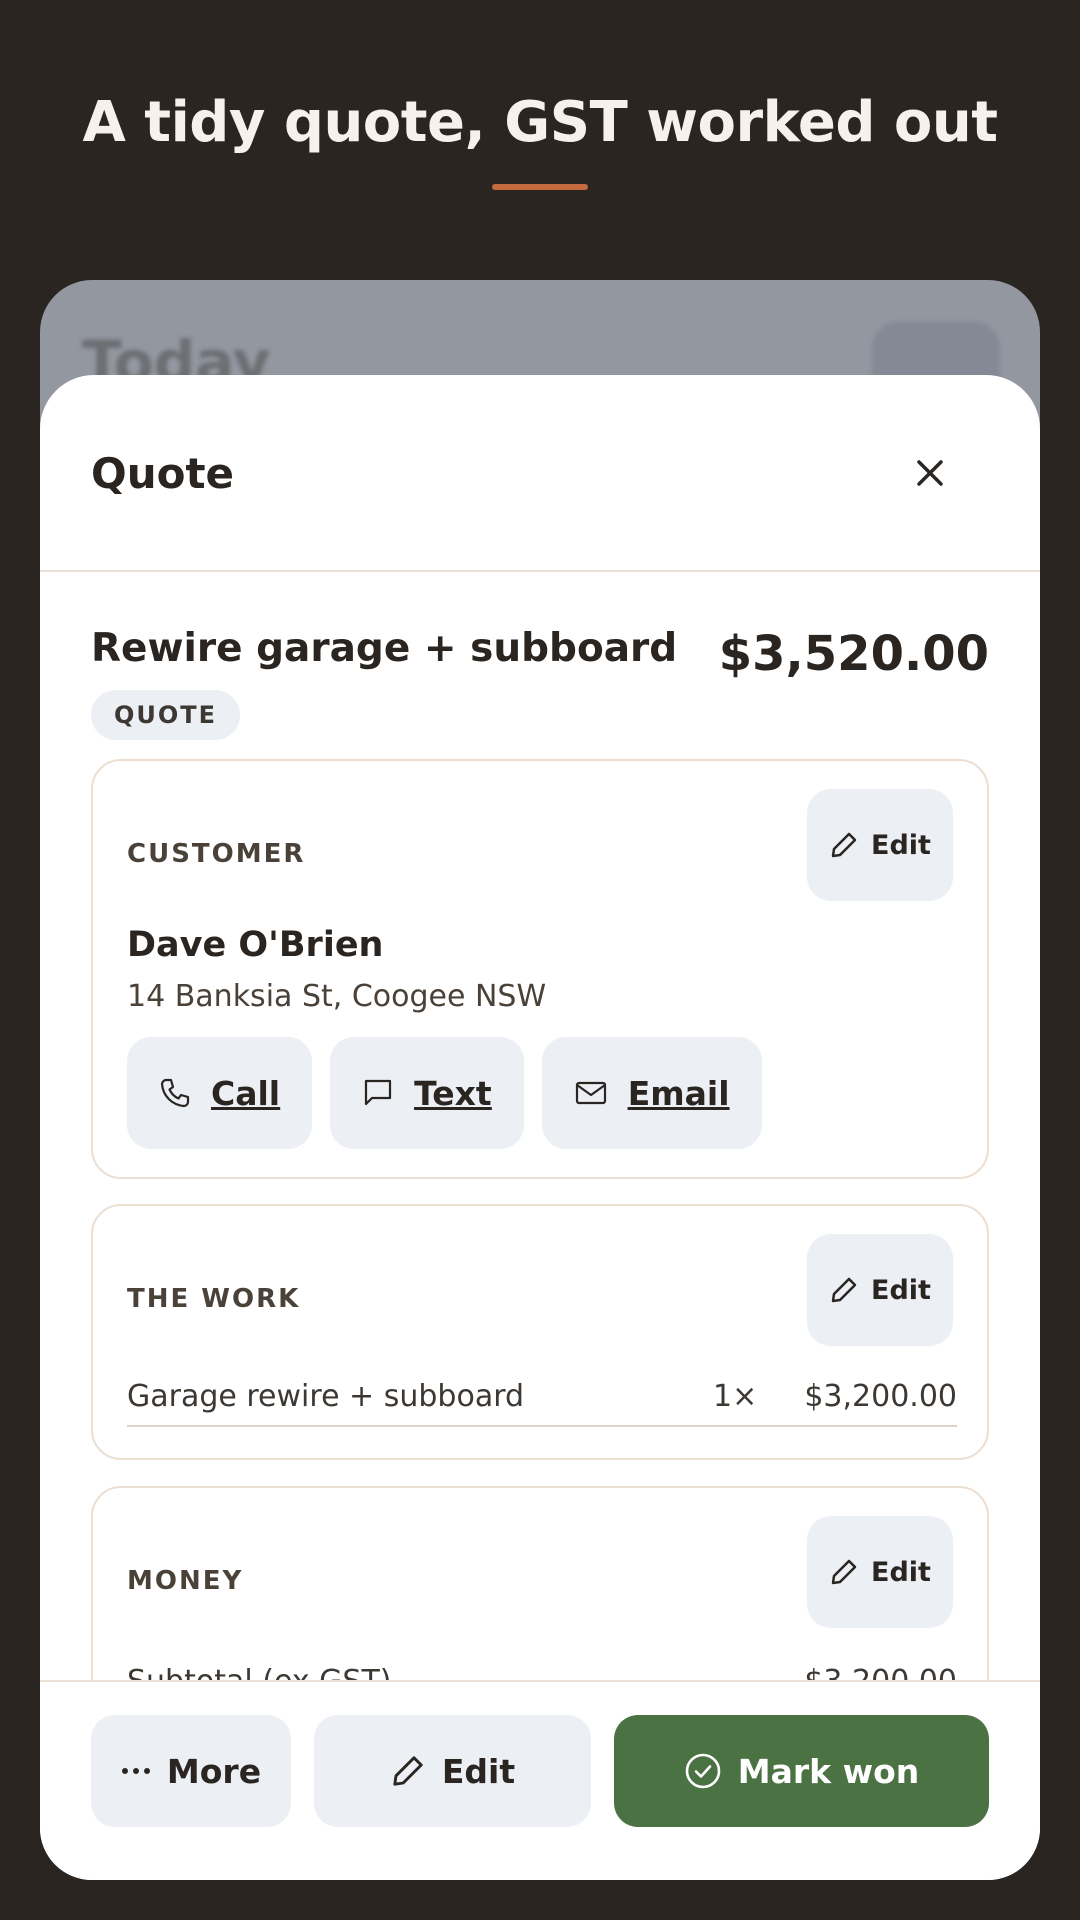  What do you see at coordinates (337, 996) in the screenshot?
I see `customer-address: 14 Banksia St, Coogee NSW` at bounding box center [337, 996].